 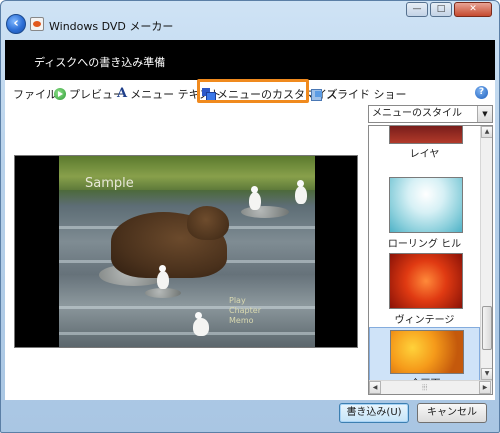 I want to click on menu-style-dropdown: メニューのスタイル ▼, so click(x=430, y=114).